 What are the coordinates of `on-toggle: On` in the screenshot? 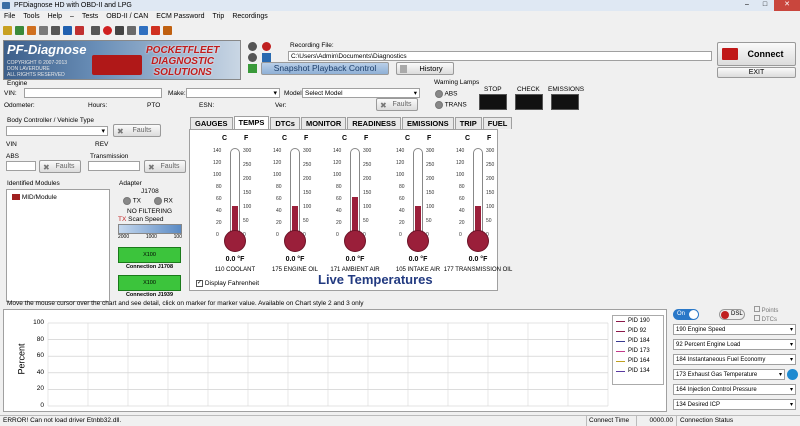 It's located at (686, 314).